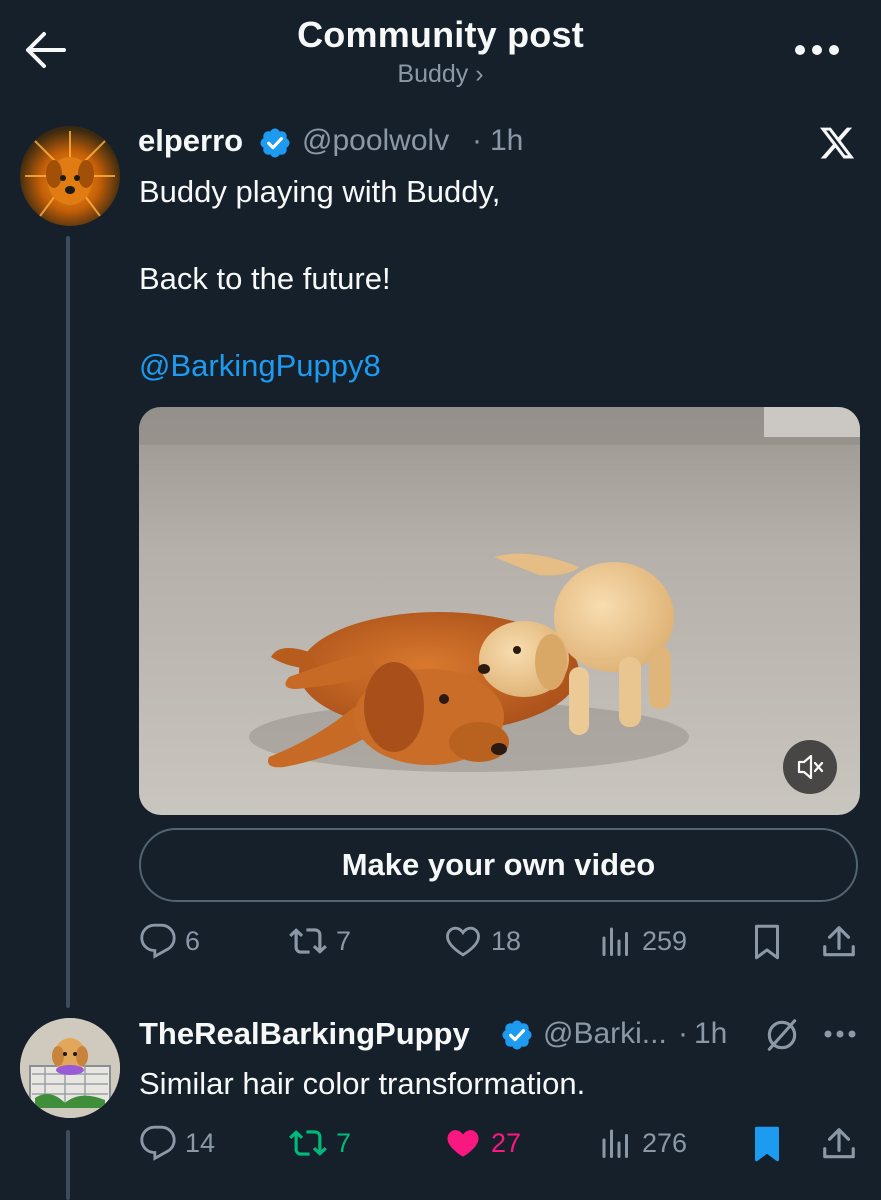 The width and height of the screenshot is (881, 1200). What do you see at coordinates (362, 1083) in the screenshot?
I see `reply-text: Similar hair color transformation.` at bounding box center [362, 1083].